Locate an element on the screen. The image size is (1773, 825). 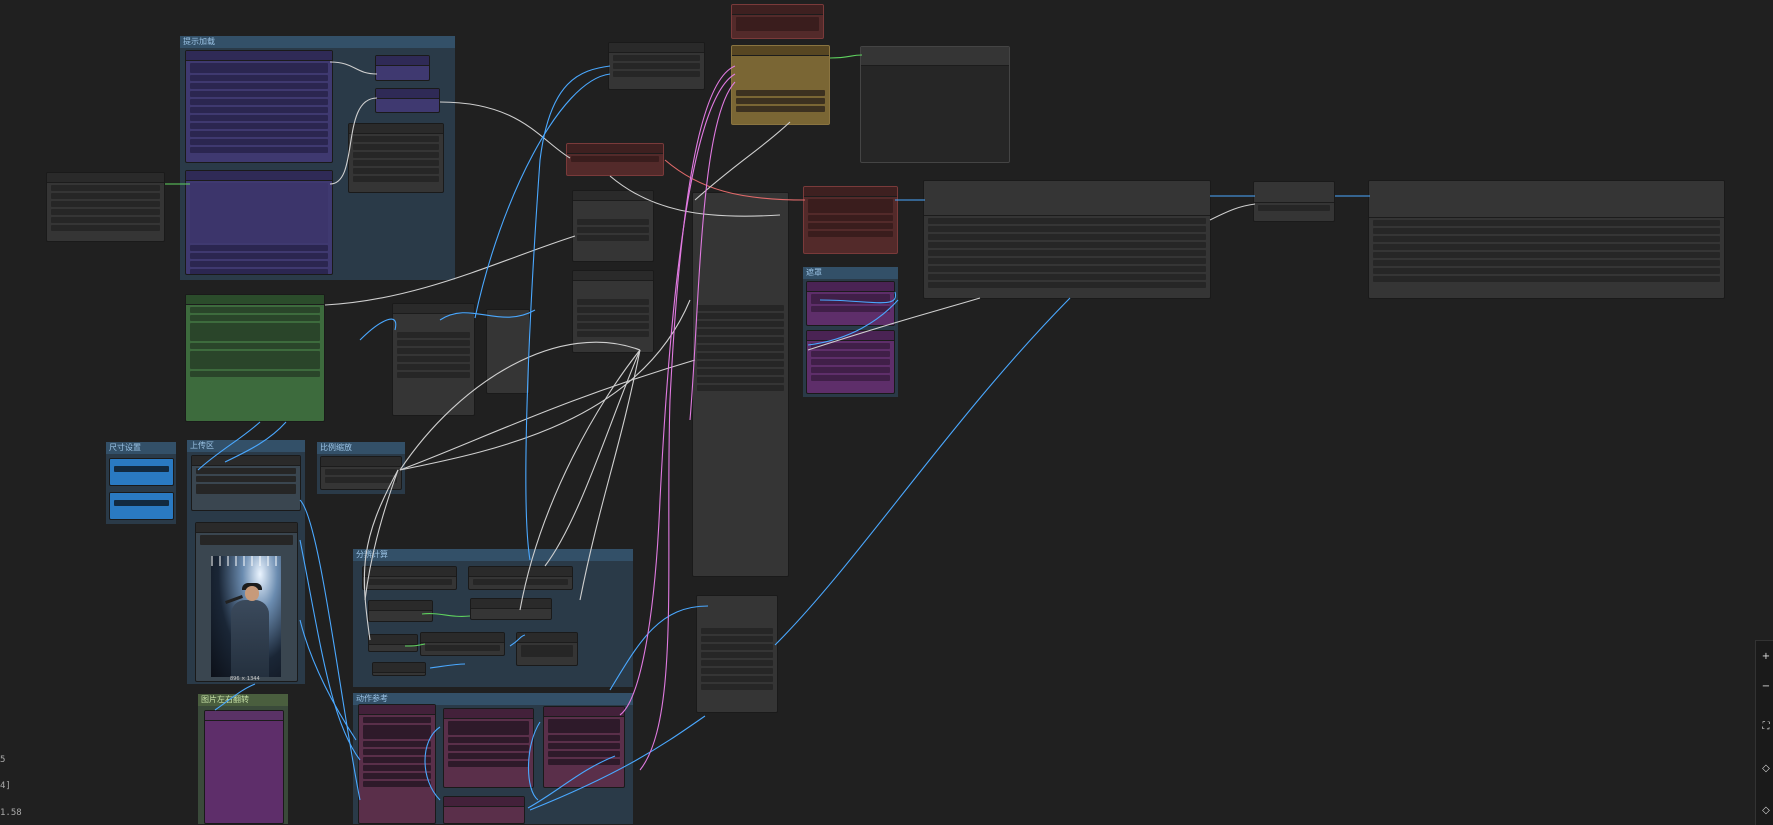
node-res-b is located at coordinates (520, 578).